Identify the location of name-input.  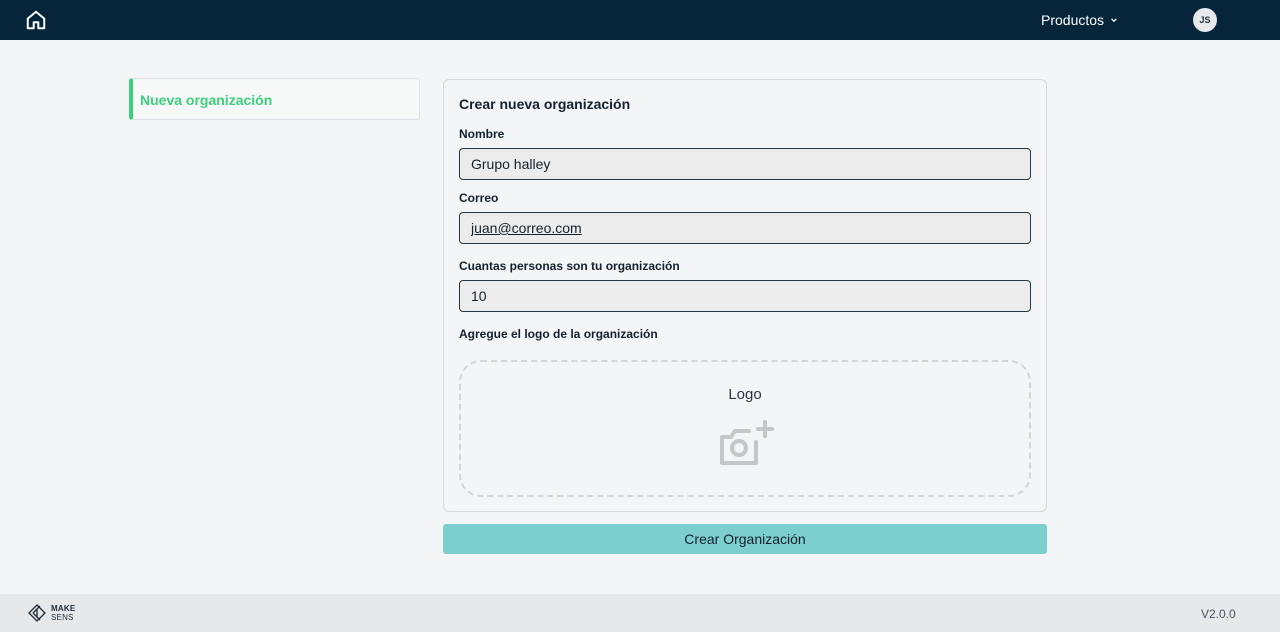
(745, 164).